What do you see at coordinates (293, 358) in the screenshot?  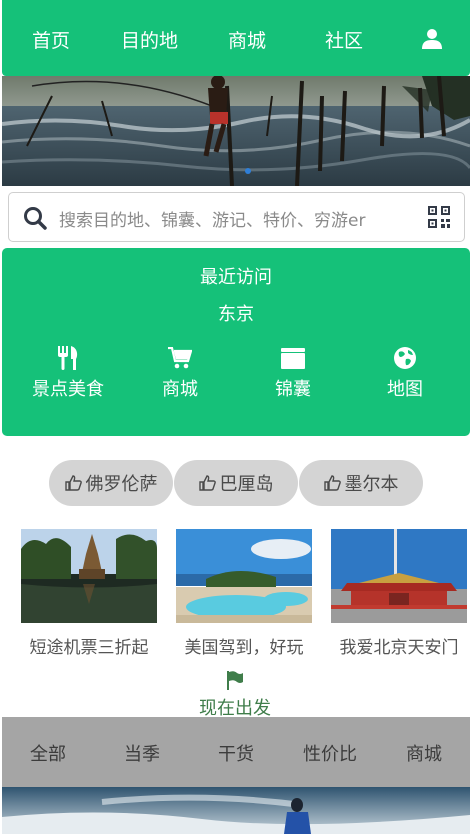 I see `folder-icon` at bounding box center [293, 358].